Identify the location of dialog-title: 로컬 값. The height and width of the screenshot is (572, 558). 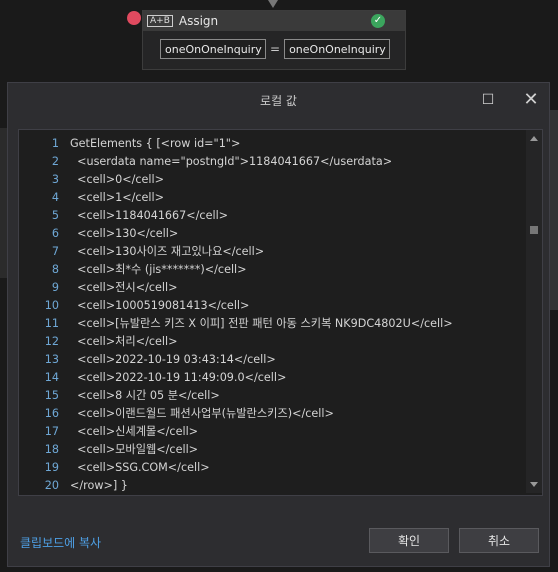
(278, 101).